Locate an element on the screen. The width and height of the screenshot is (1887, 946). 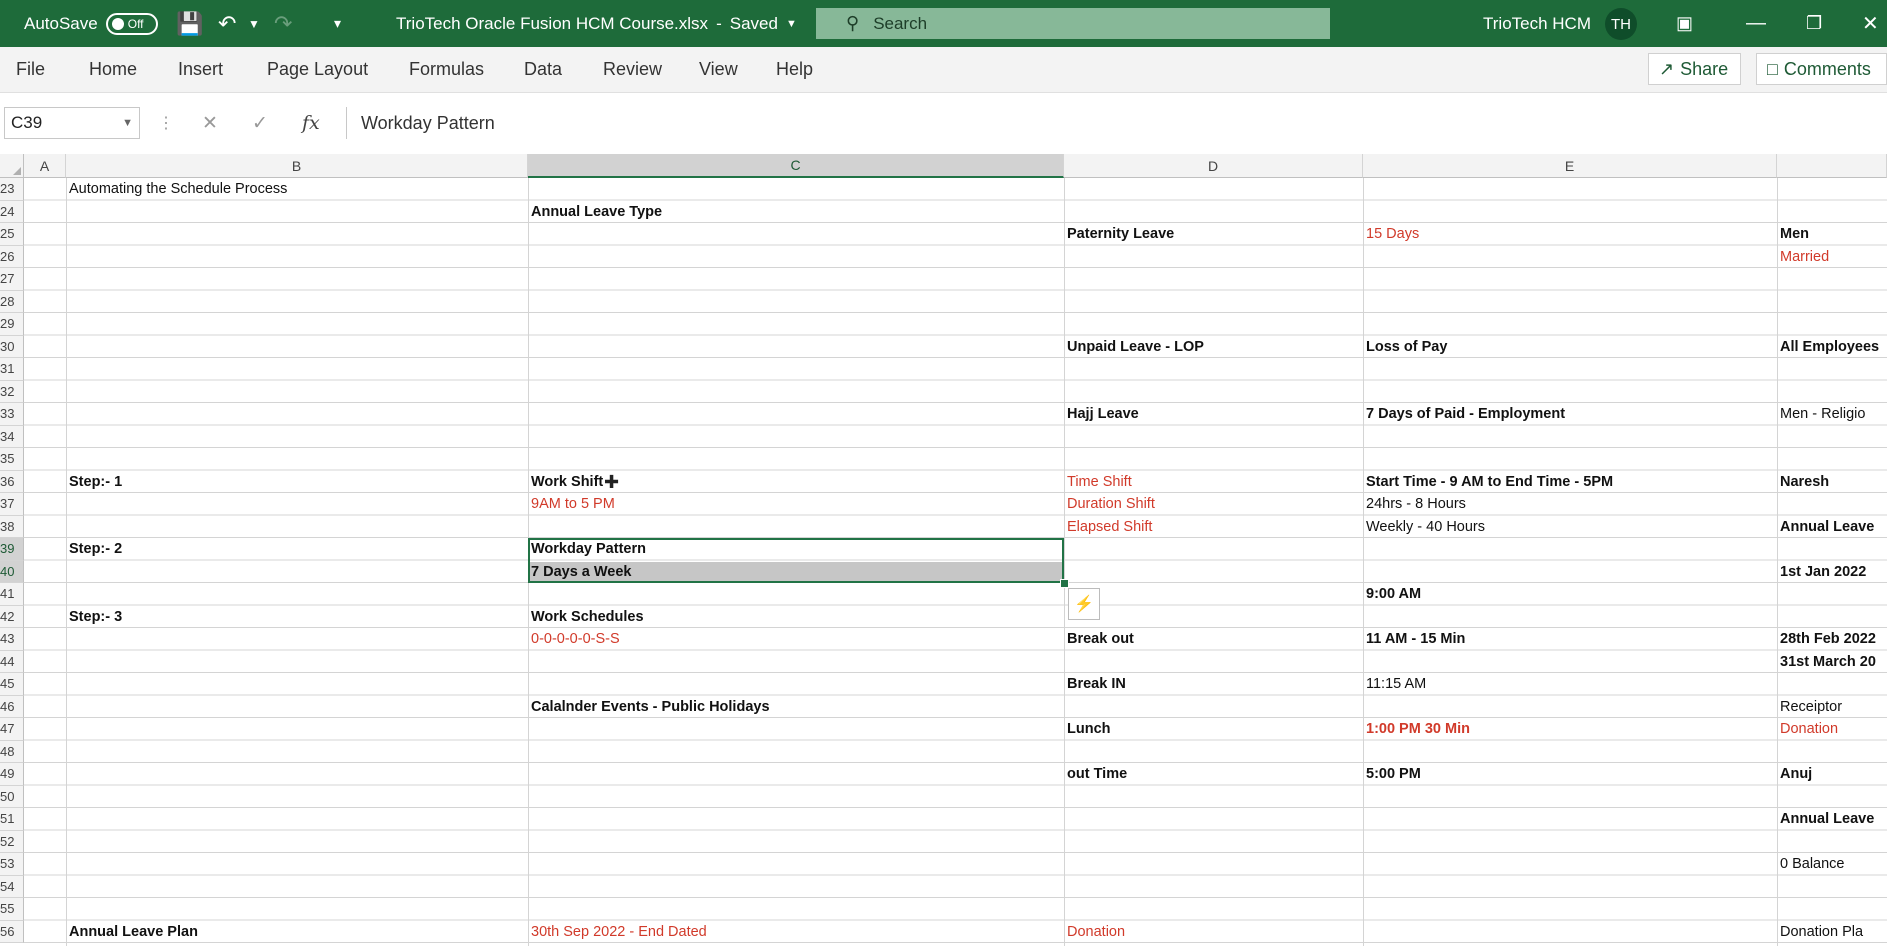
tab-insert: Insert is located at coordinates (200, 69).